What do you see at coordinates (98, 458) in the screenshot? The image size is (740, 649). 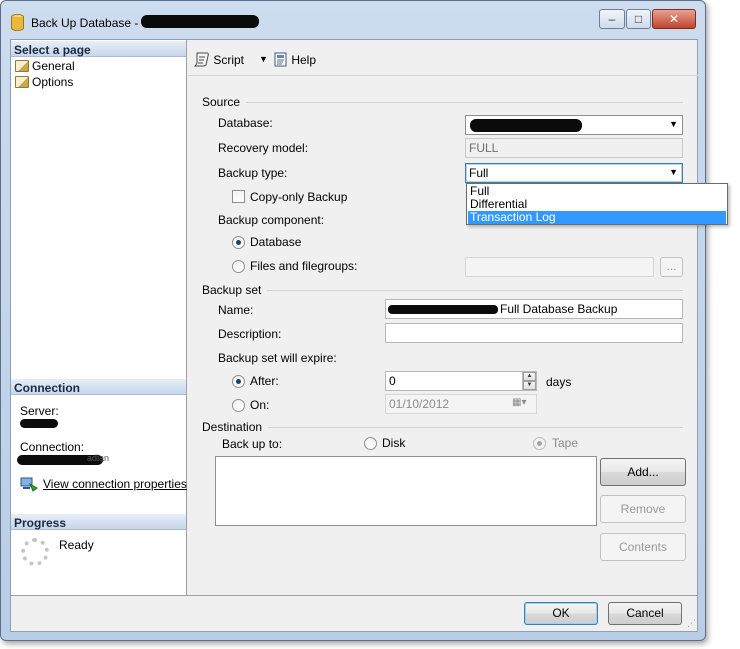 I see `connection-suffix: adian` at bounding box center [98, 458].